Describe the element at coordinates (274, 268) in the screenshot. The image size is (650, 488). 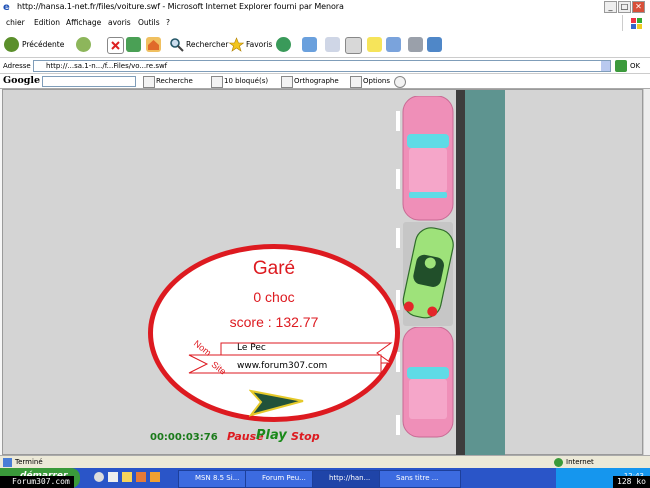
I see `park-status: Garé` at that location.